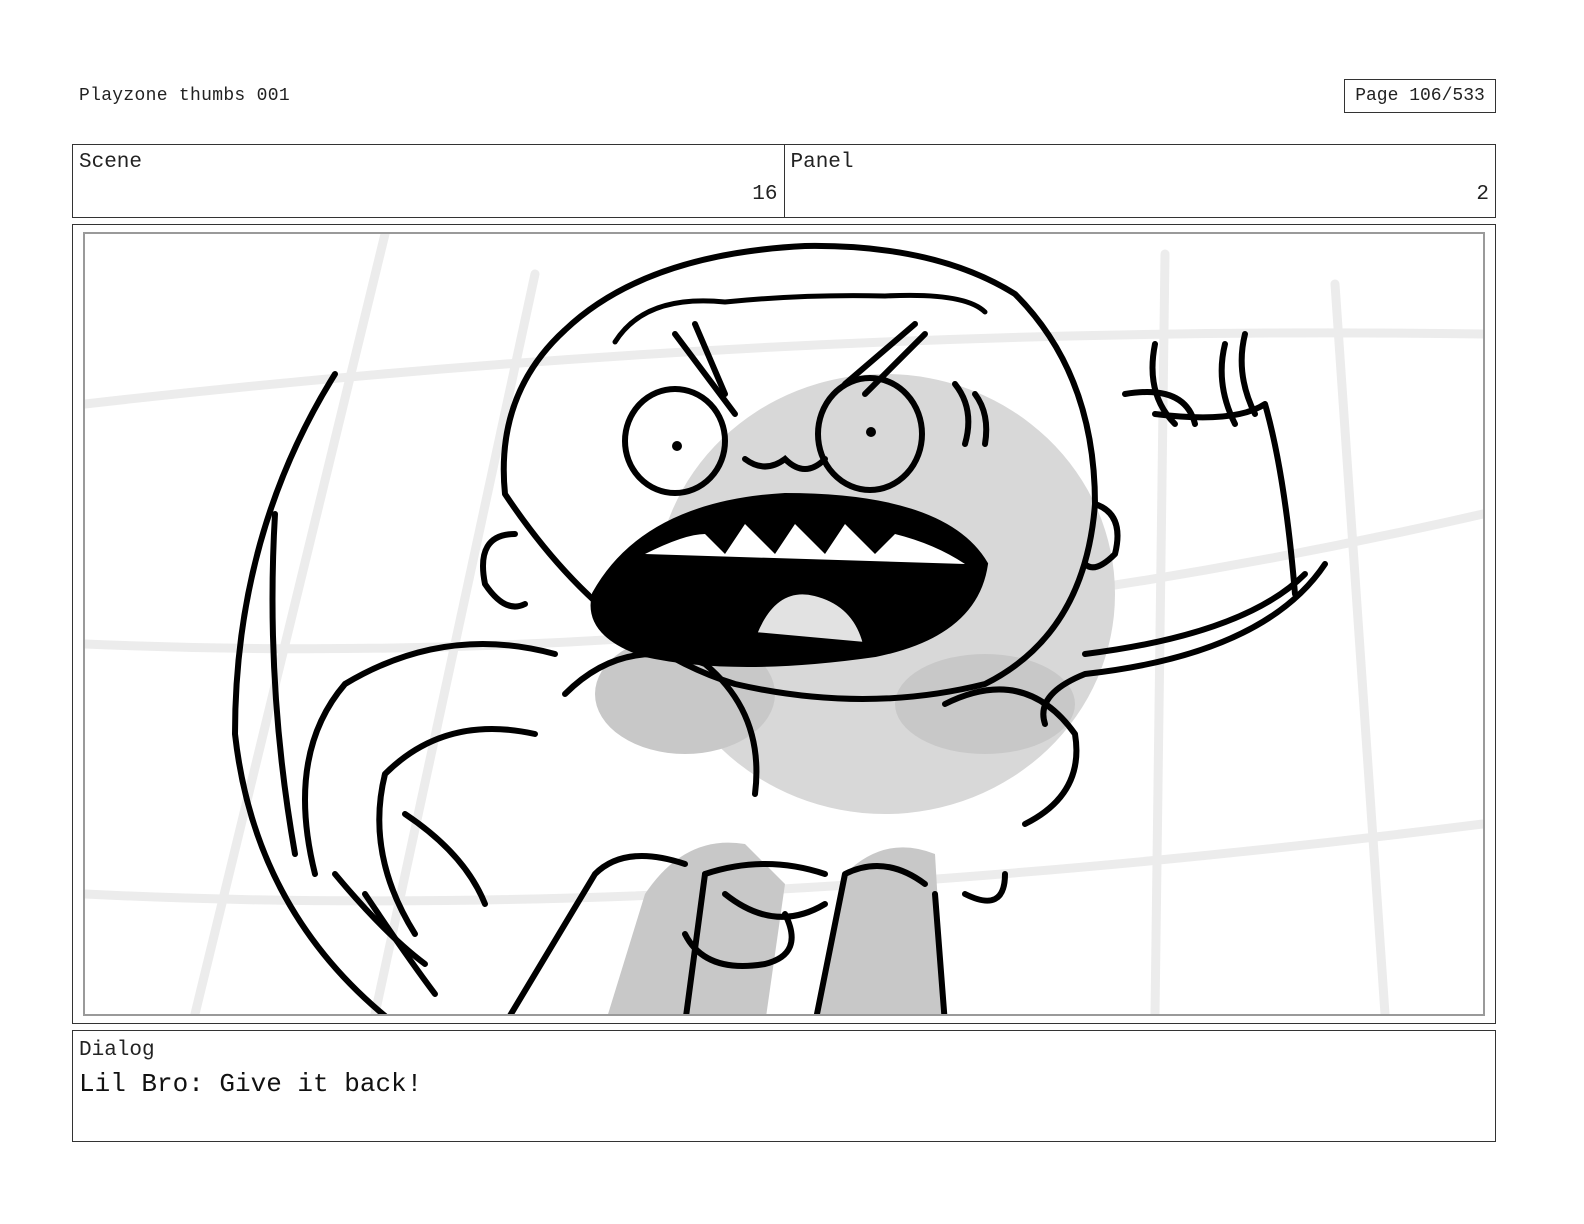 This screenshot has width=1584, height=1224. What do you see at coordinates (1420, 96) in the screenshot?
I see `page-indicator: Page 106/533` at bounding box center [1420, 96].